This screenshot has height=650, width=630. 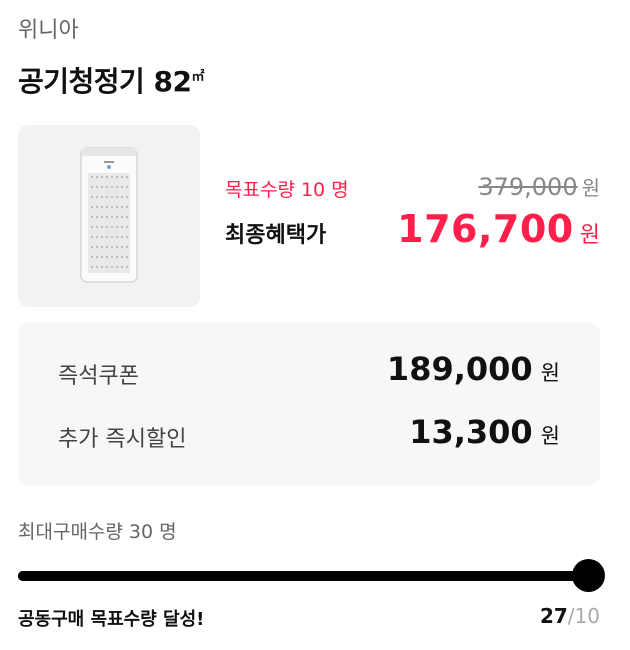 I want to click on area-unit: ㎡, so click(x=198, y=77).